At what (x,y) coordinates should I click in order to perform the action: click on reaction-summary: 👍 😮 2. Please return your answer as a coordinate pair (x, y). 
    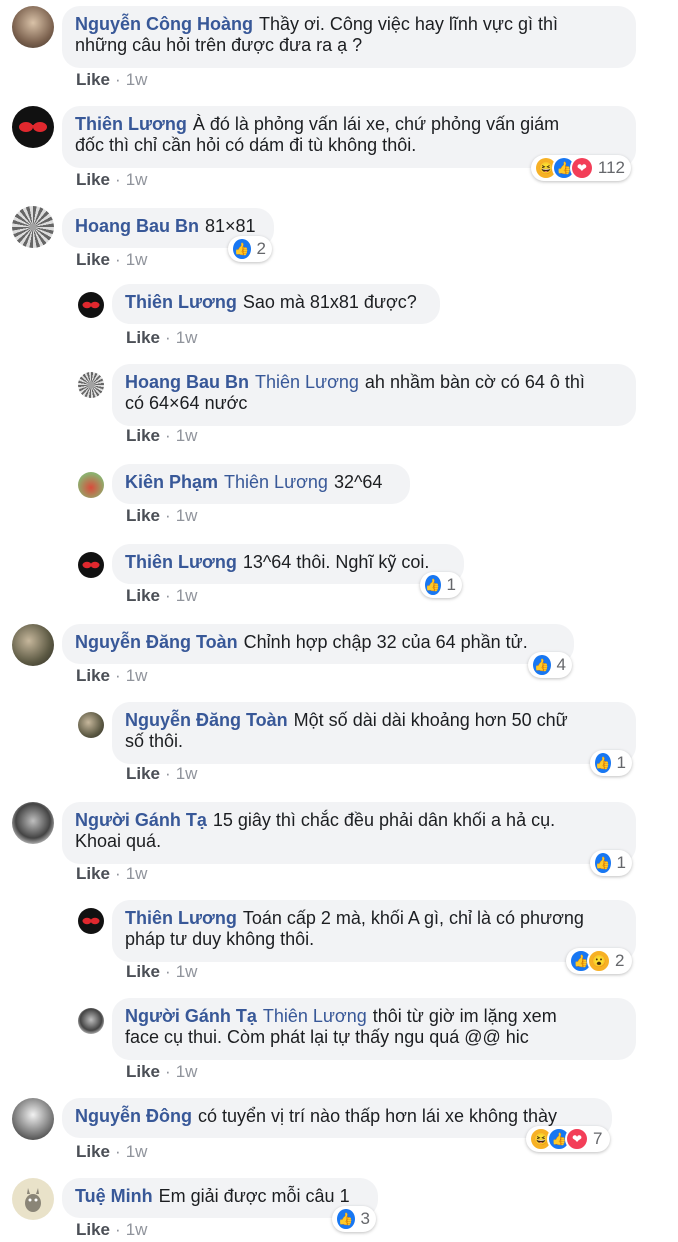
    Looking at the image, I should click on (599, 961).